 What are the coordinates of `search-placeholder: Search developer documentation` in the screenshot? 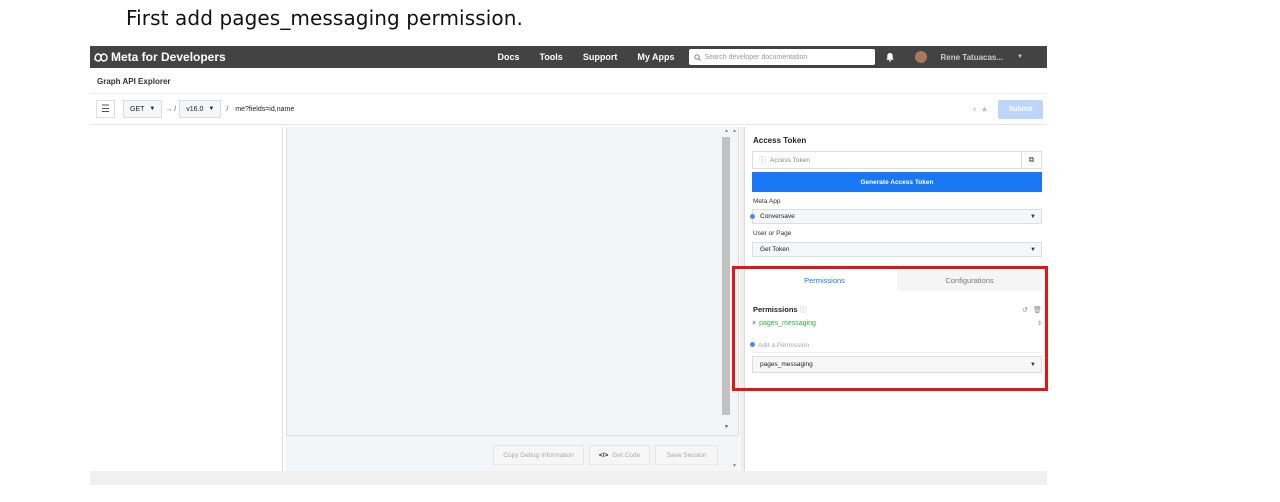 It's located at (756, 57).